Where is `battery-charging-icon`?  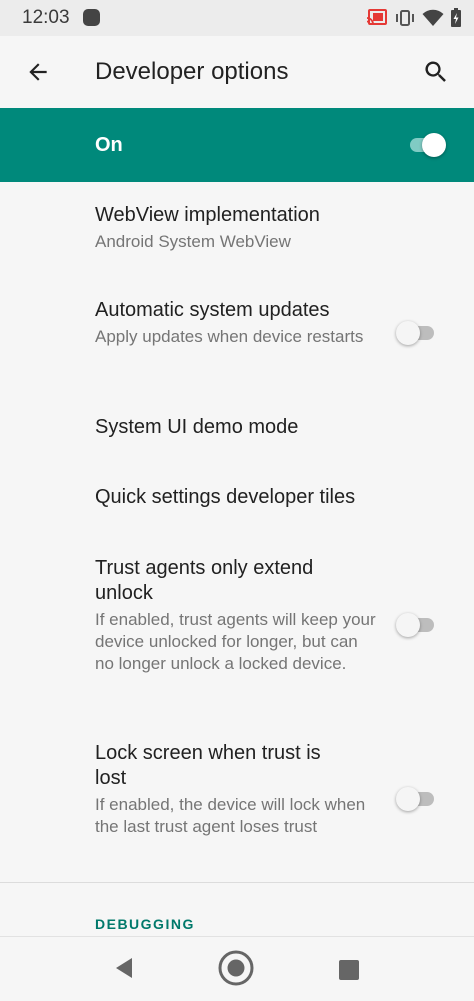
battery-charging-icon is located at coordinates (456, 18).